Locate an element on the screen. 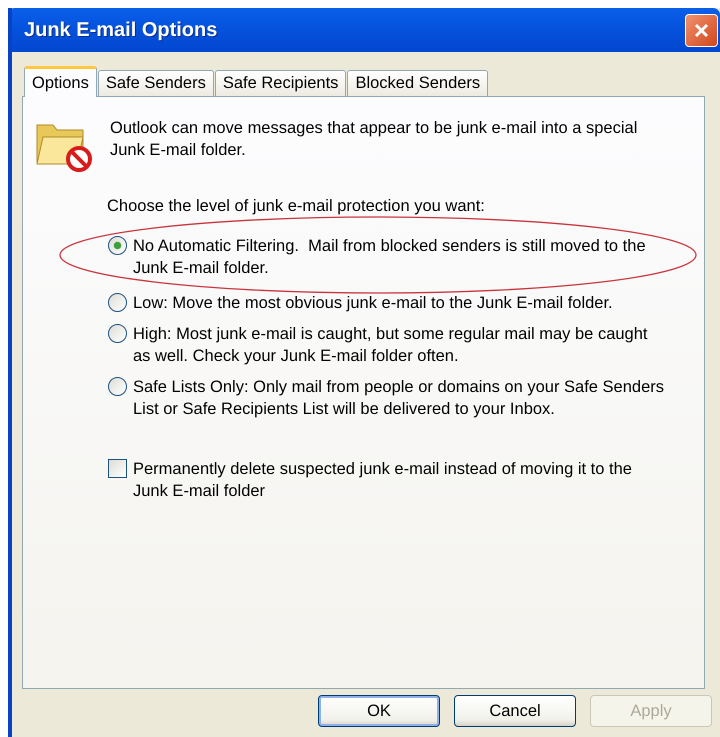 This screenshot has height=737, width=720. tab: Safe Recipients is located at coordinates (280, 83).